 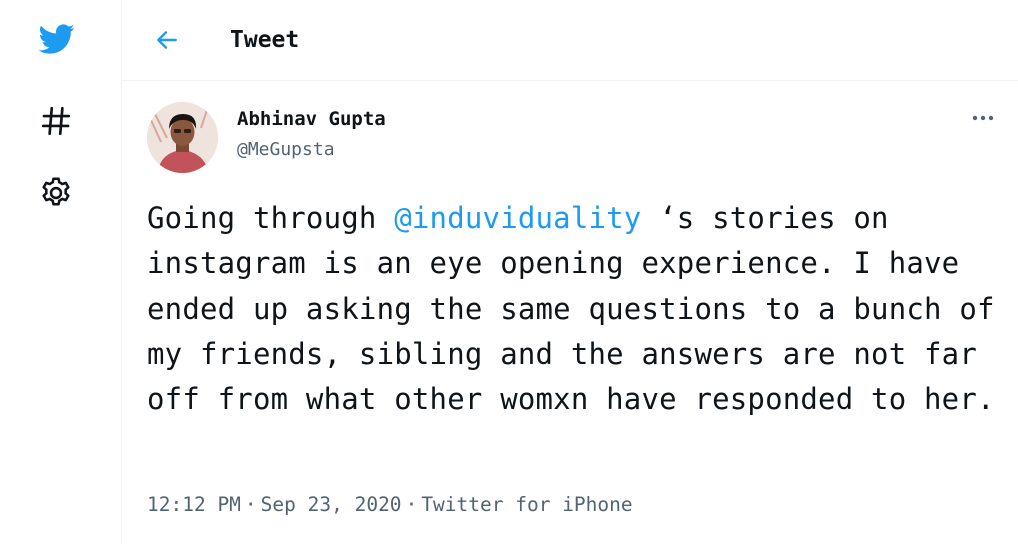 I want to click on author-handle: @MeGupsta, so click(x=286, y=150).